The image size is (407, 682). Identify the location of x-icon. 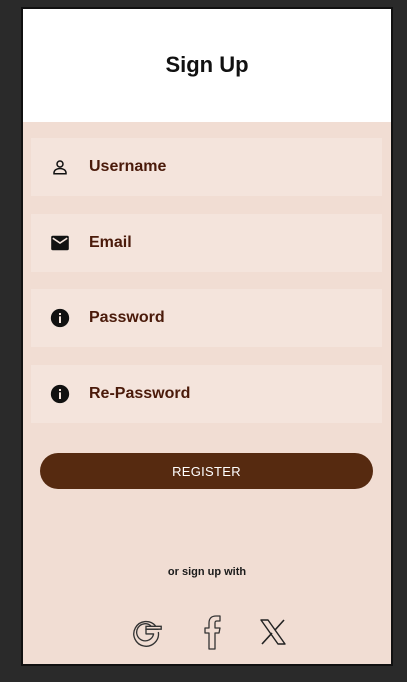
(273, 632).